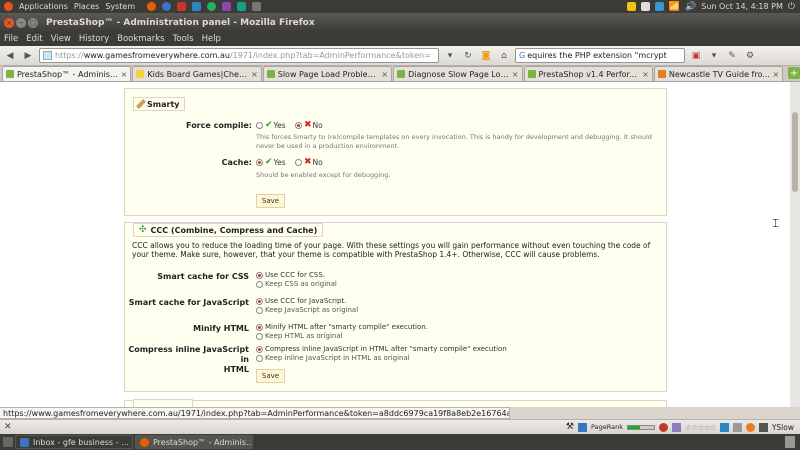  I want to click on firefox-launcher-icon, so click(152, 6).